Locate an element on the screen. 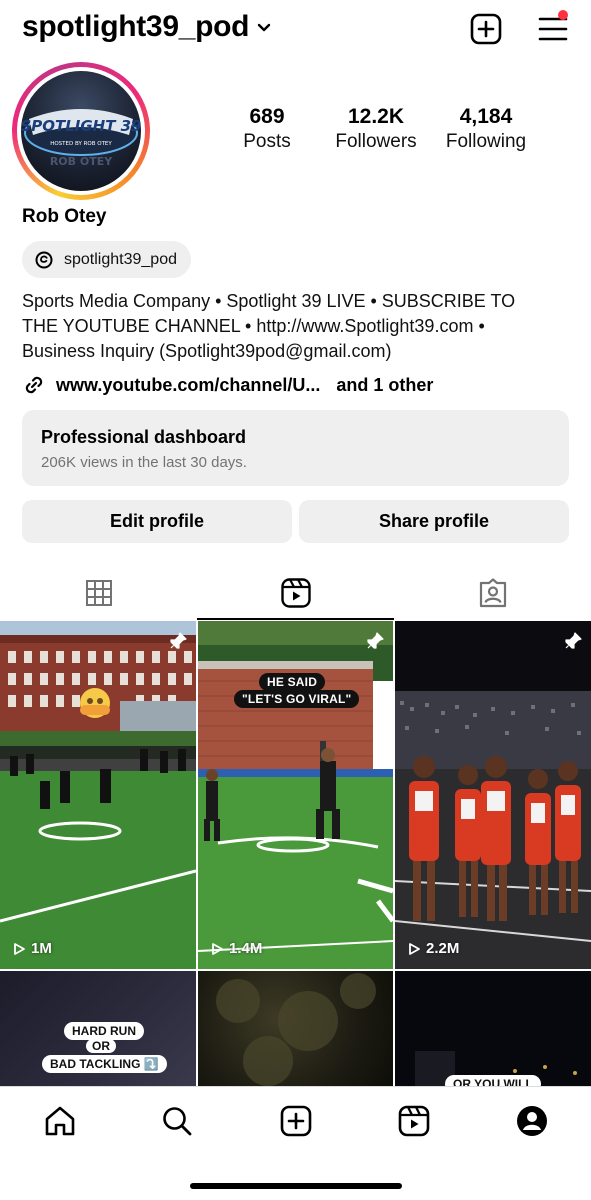 Image resolution: width=591 pixels, height=1200 pixels. avatar: SPOTLIGHT 39 HOSTED BY ROB OTEY ROB OTEY is located at coordinates (81, 131).